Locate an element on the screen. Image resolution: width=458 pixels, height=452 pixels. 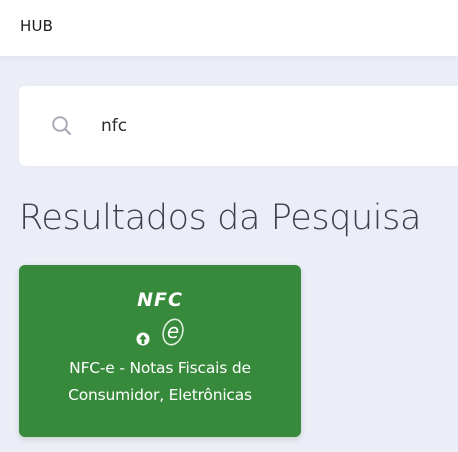
search-icon is located at coordinates (62, 126).